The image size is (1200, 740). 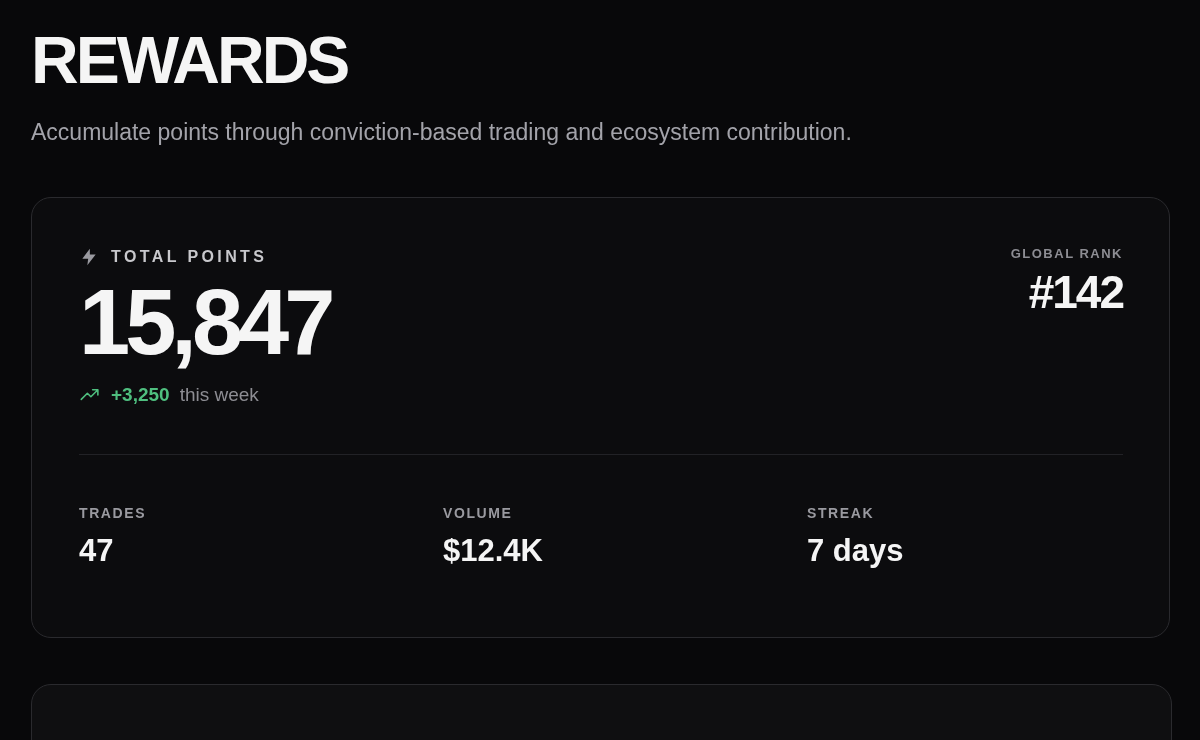 What do you see at coordinates (189, 257) in the screenshot?
I see `total-points-label: TOTAL POINTS` at bounding box center [189, 257].